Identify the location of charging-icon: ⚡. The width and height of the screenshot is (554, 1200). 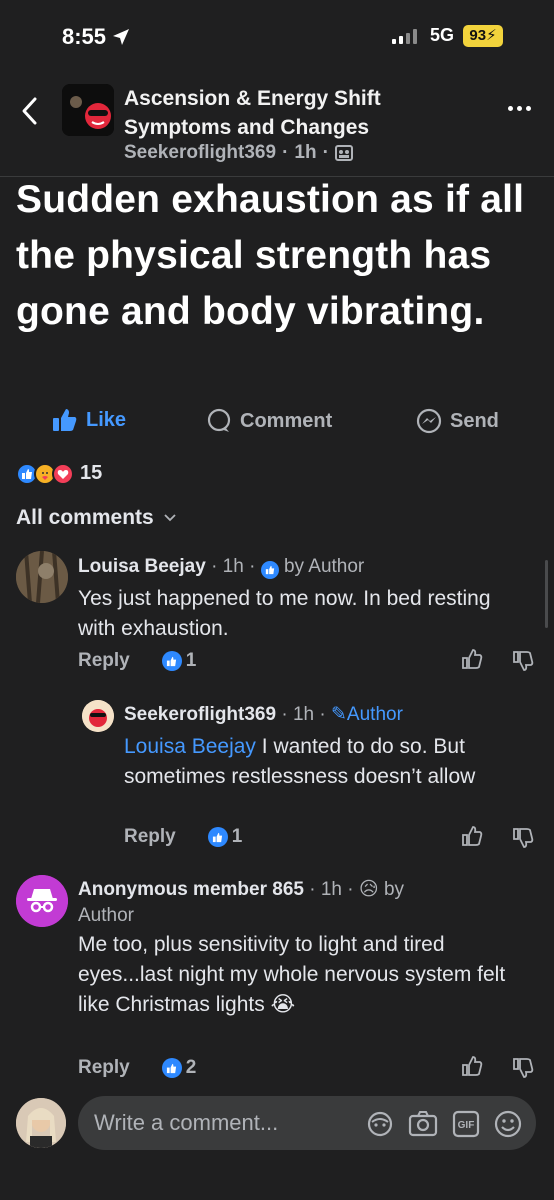
(491, 35).